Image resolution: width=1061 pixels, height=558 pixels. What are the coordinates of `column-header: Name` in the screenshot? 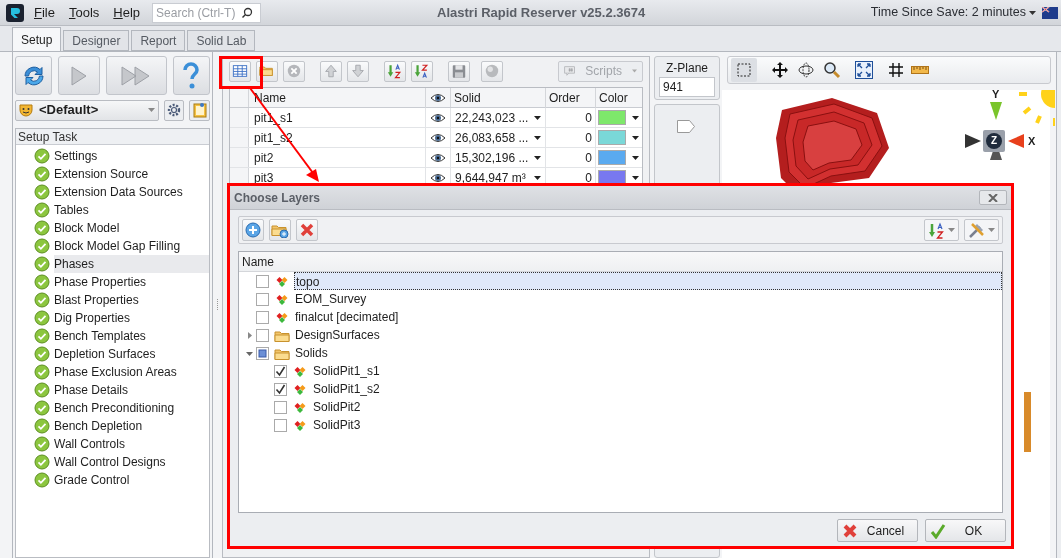 It's located at (620, 262).